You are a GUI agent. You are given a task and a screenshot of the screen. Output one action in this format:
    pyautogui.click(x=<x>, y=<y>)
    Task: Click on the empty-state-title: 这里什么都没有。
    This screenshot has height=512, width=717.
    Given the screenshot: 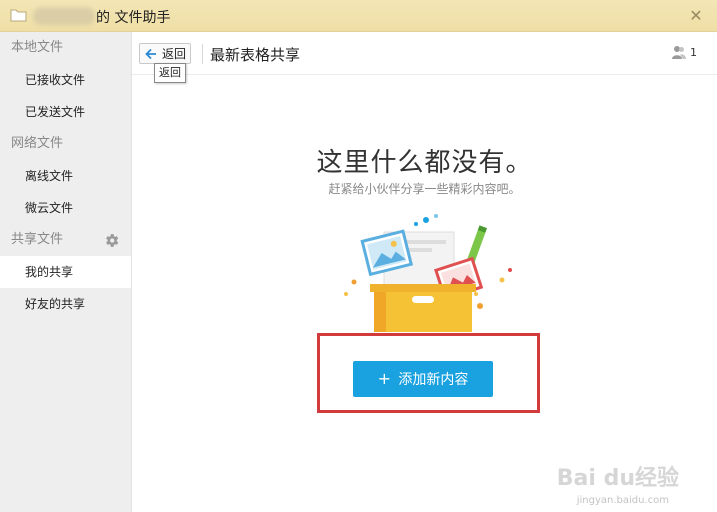 What is the action you would take?
    pyautogui.click(x=424, y=163)
    